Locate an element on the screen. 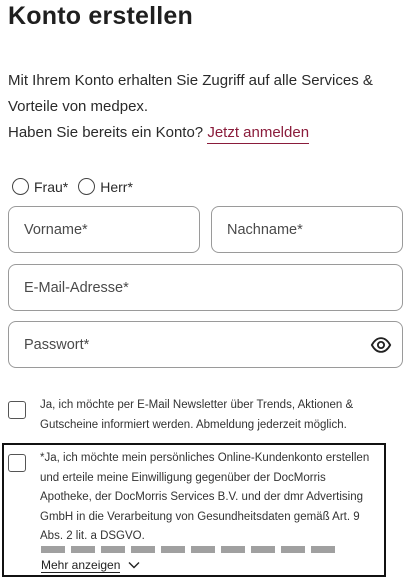 Image resolution: width=414 pixels, height=583 pixels. salutation-group: Frau* Herr* is located at coordinates (77, 186).